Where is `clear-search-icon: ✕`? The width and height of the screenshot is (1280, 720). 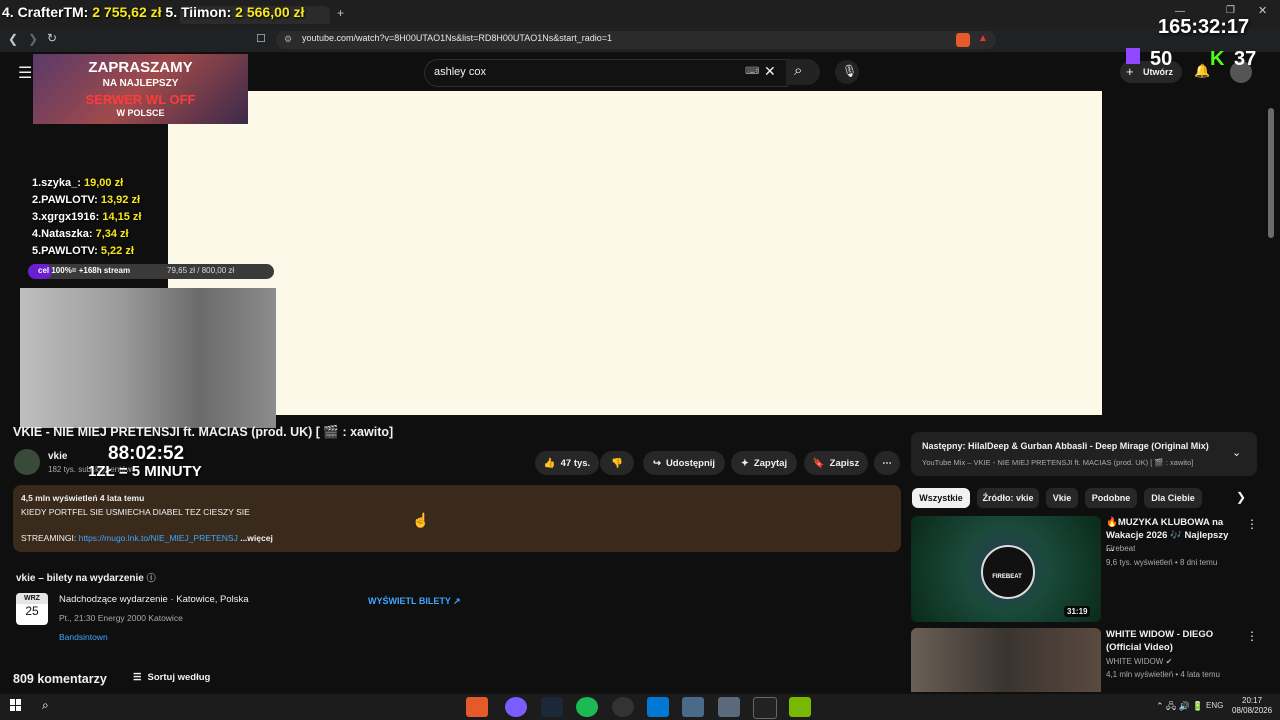 clear-search-icon: ✕ is located at coordinates (770, 71).